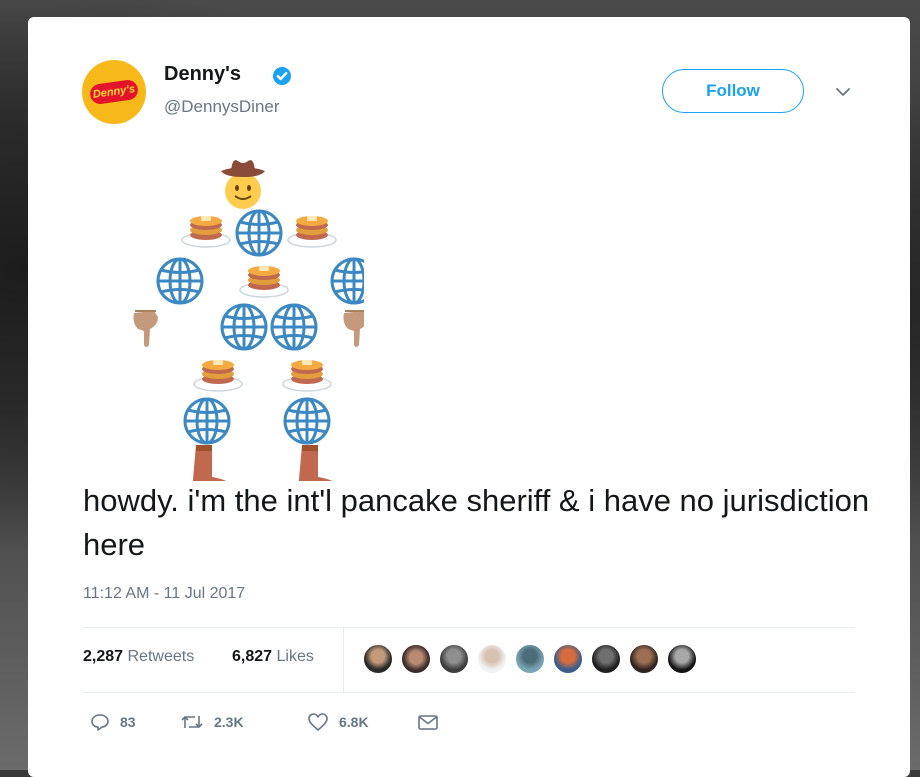 This screenshot has width=920, height=777. What do you see at coordinates (161, 656) in the screenshot?
I see `retweets-label: Retweets` at bounding box center [161, 656].